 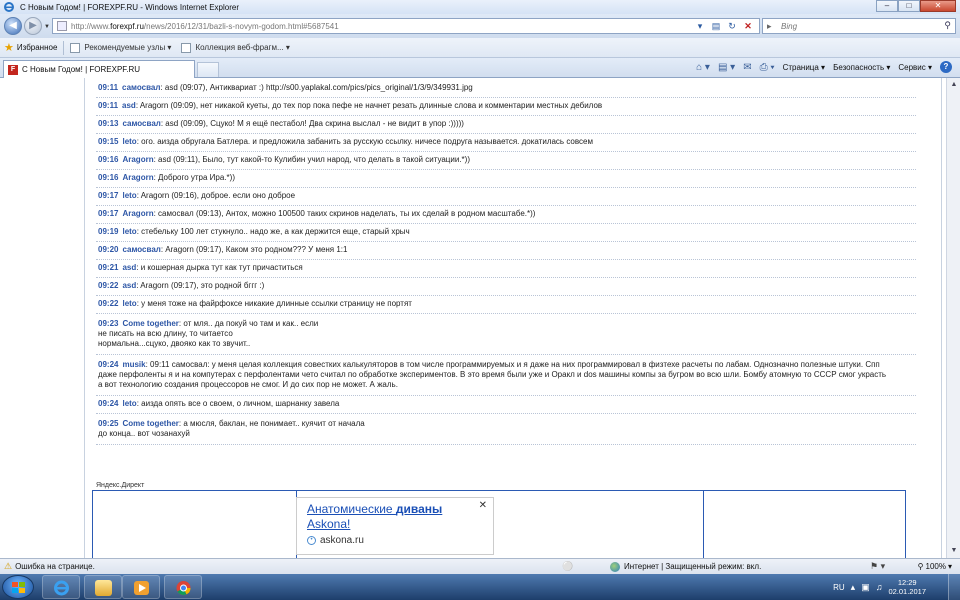 What do you see at coordinates (395, 540) in the screenshot?
I see `ad-domain: • askona.ru` at bounding box center [395, 540].